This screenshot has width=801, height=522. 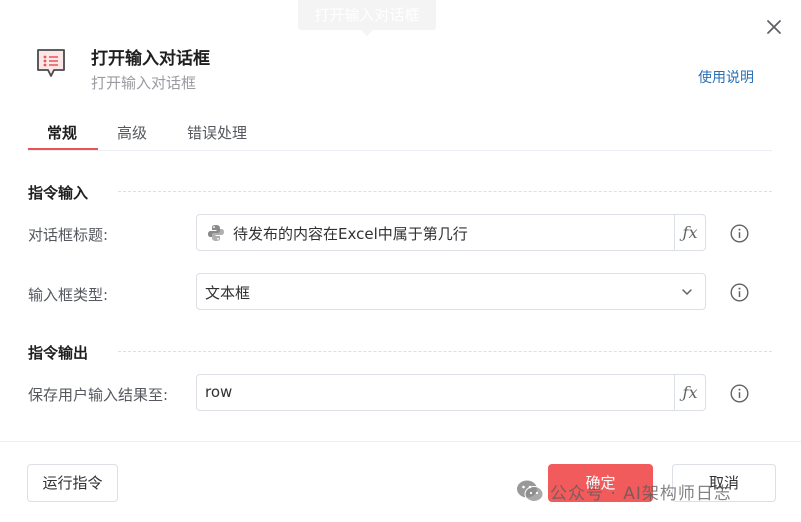 What do you see at coordinates (217, 132) in the screenshot?
I see `tab-error-handling: 错误处理` at bounding box center [217, 132].